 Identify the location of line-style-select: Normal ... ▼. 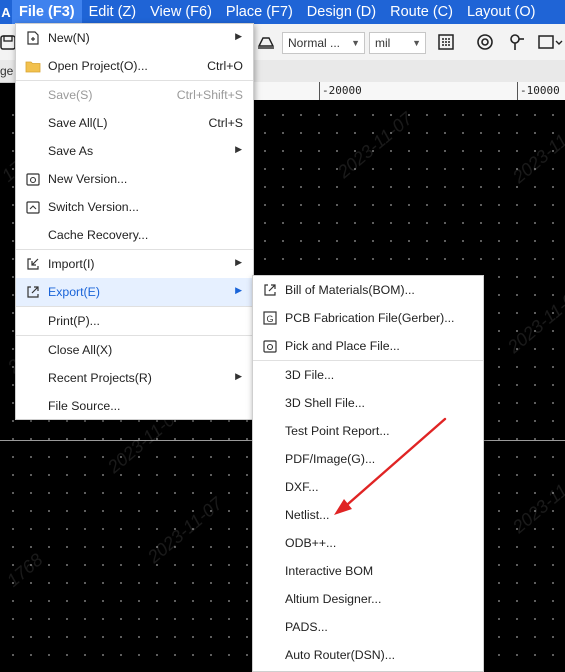
(323, 43).